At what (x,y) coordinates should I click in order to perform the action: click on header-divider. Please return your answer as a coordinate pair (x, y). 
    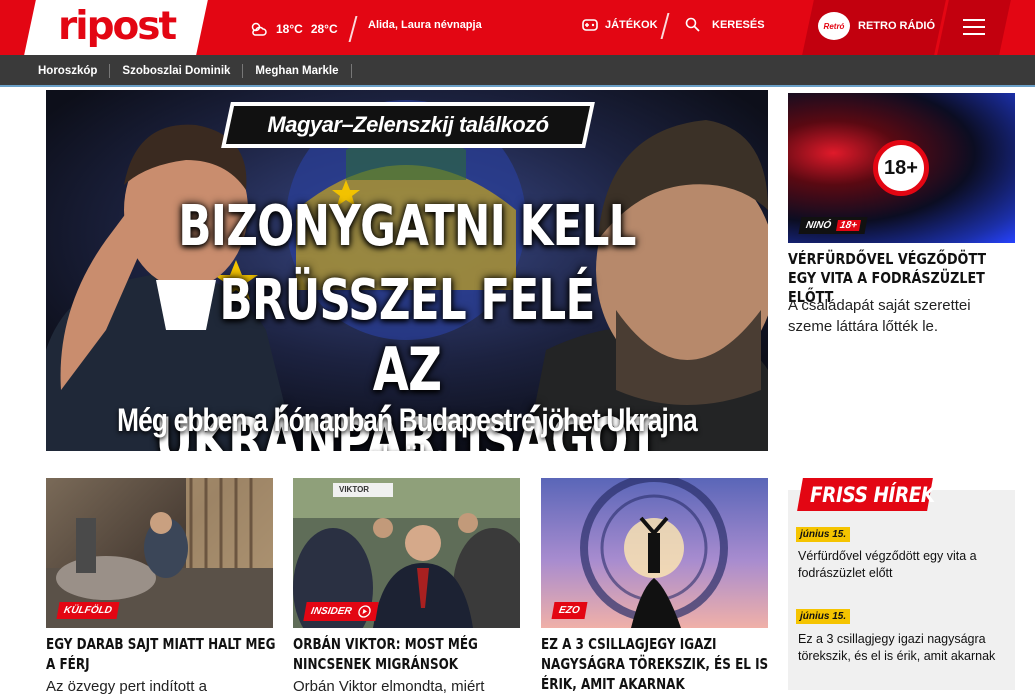
    Looking at the image, I should click on (353, 29).